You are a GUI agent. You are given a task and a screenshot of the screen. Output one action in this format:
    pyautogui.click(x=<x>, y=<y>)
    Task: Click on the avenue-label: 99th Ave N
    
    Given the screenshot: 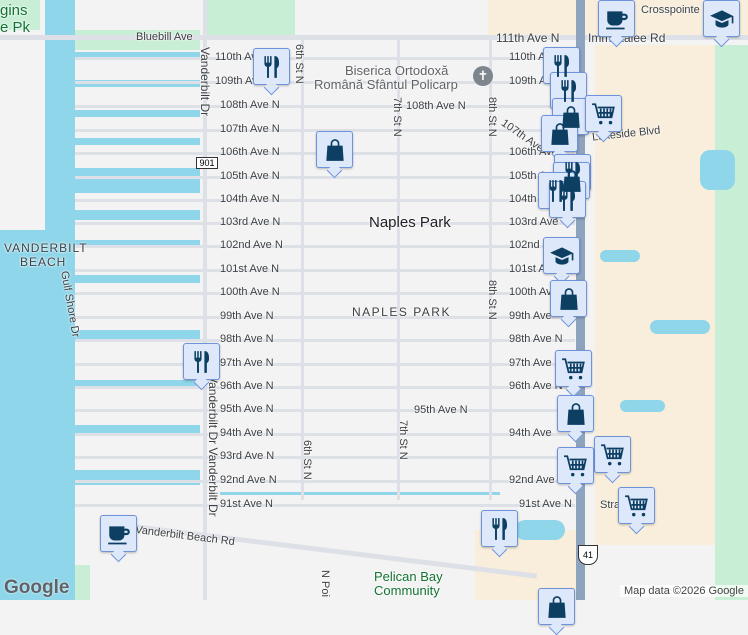 What is the action you would take?
    pyautogui.click(x=247, y=316)
    